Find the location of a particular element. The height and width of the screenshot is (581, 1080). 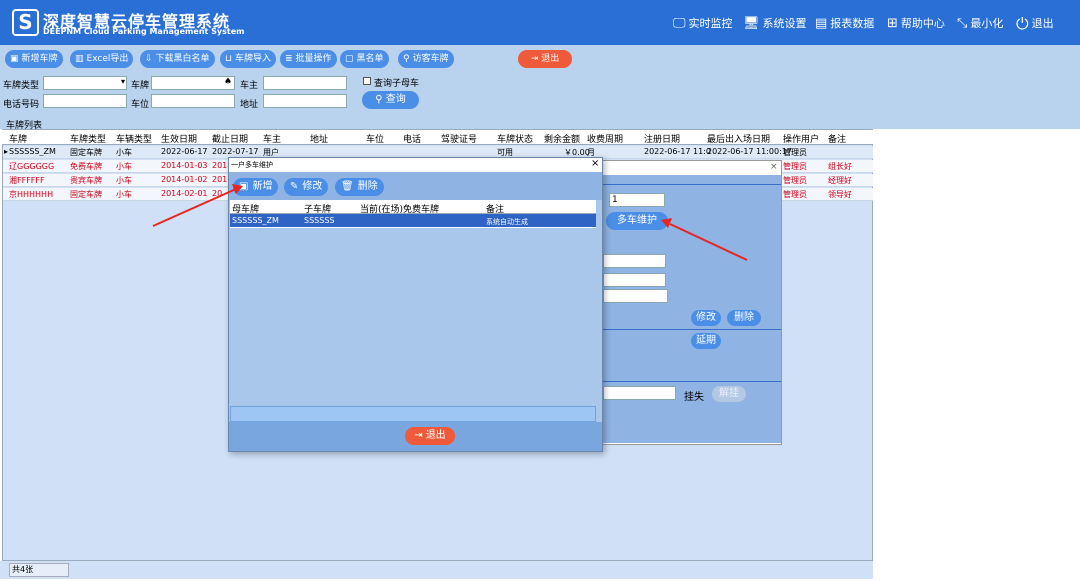

batch-operation-button: ≣ 批量操作 is located at coordinates (308, 59).